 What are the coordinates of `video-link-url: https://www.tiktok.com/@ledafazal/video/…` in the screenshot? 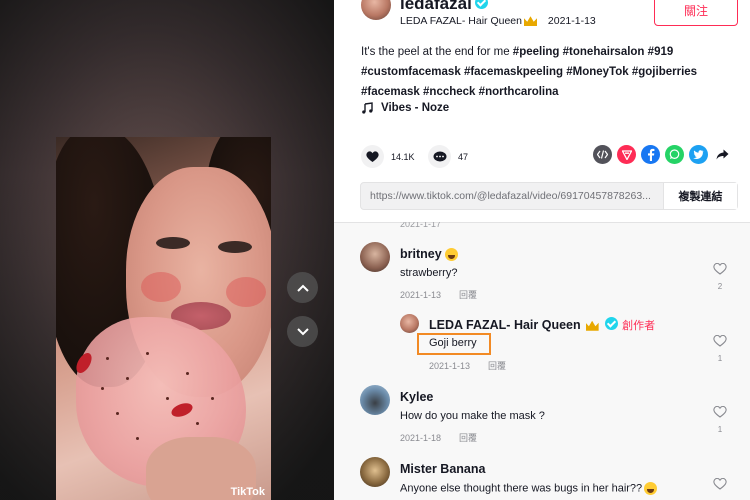 It's located at (512, 196).